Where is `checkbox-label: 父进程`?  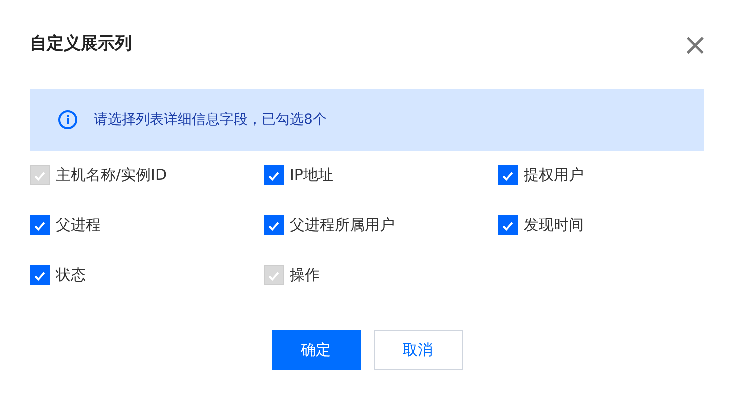 checkbox-label: 父进程 is located at coordinates (78, 225).